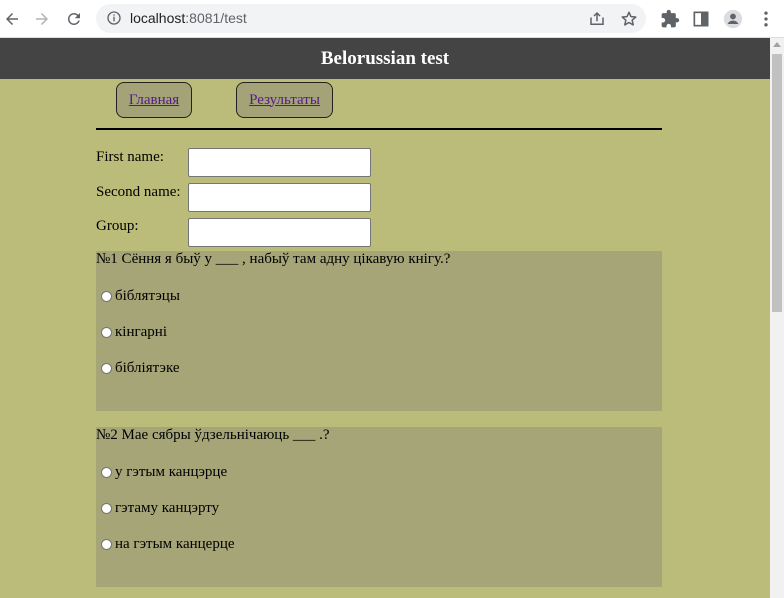  I want to click on nav-home-box: Главная, so click(154, 100).